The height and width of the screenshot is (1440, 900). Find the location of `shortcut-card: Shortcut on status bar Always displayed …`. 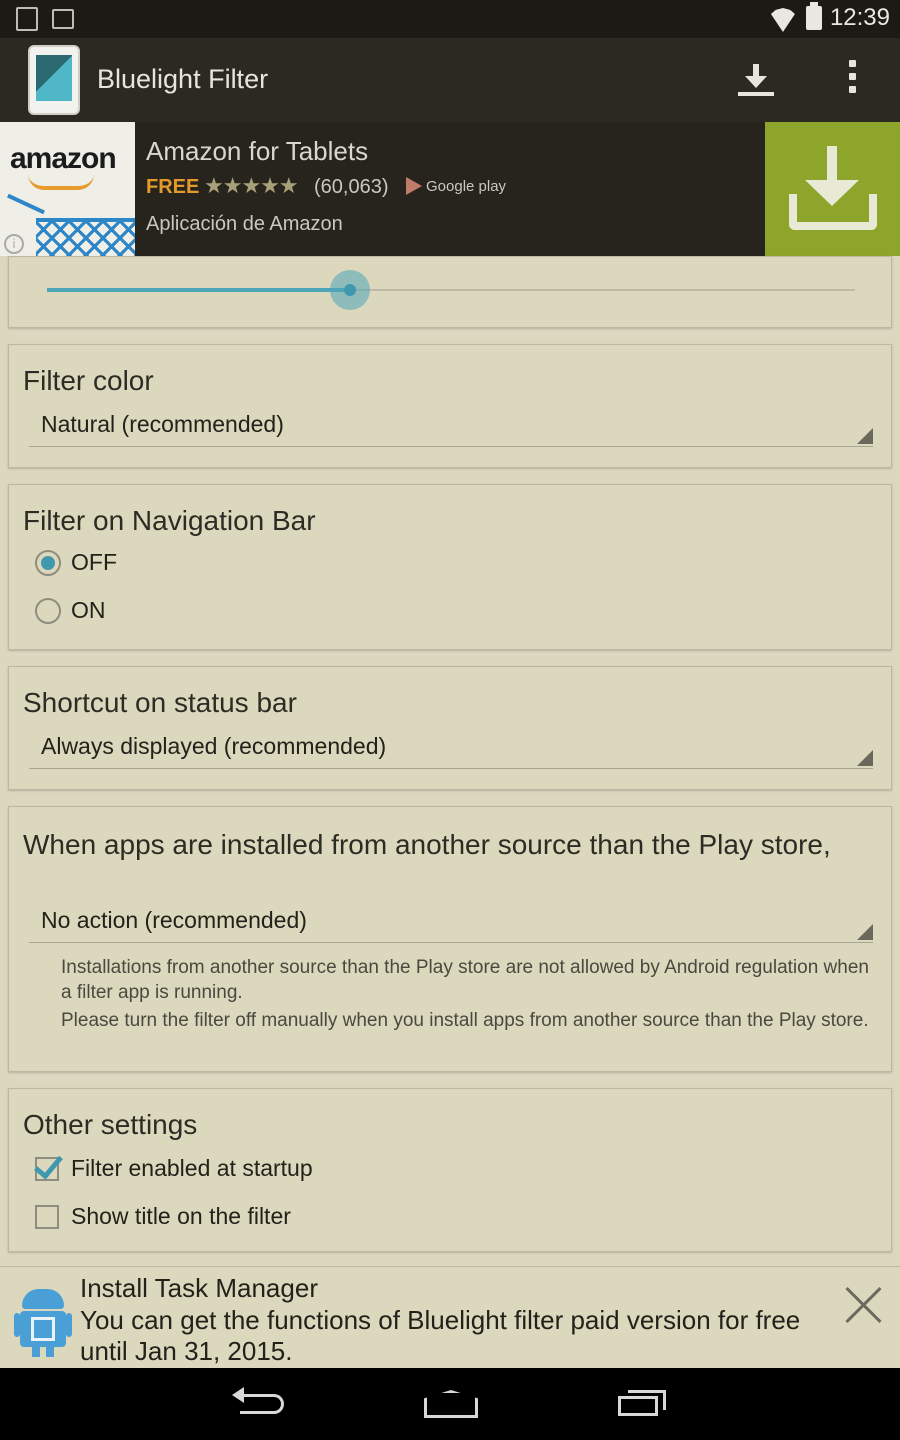

shortcut-card: Shortcut on status bar Always displayed … is located at coordinates (450, 728).